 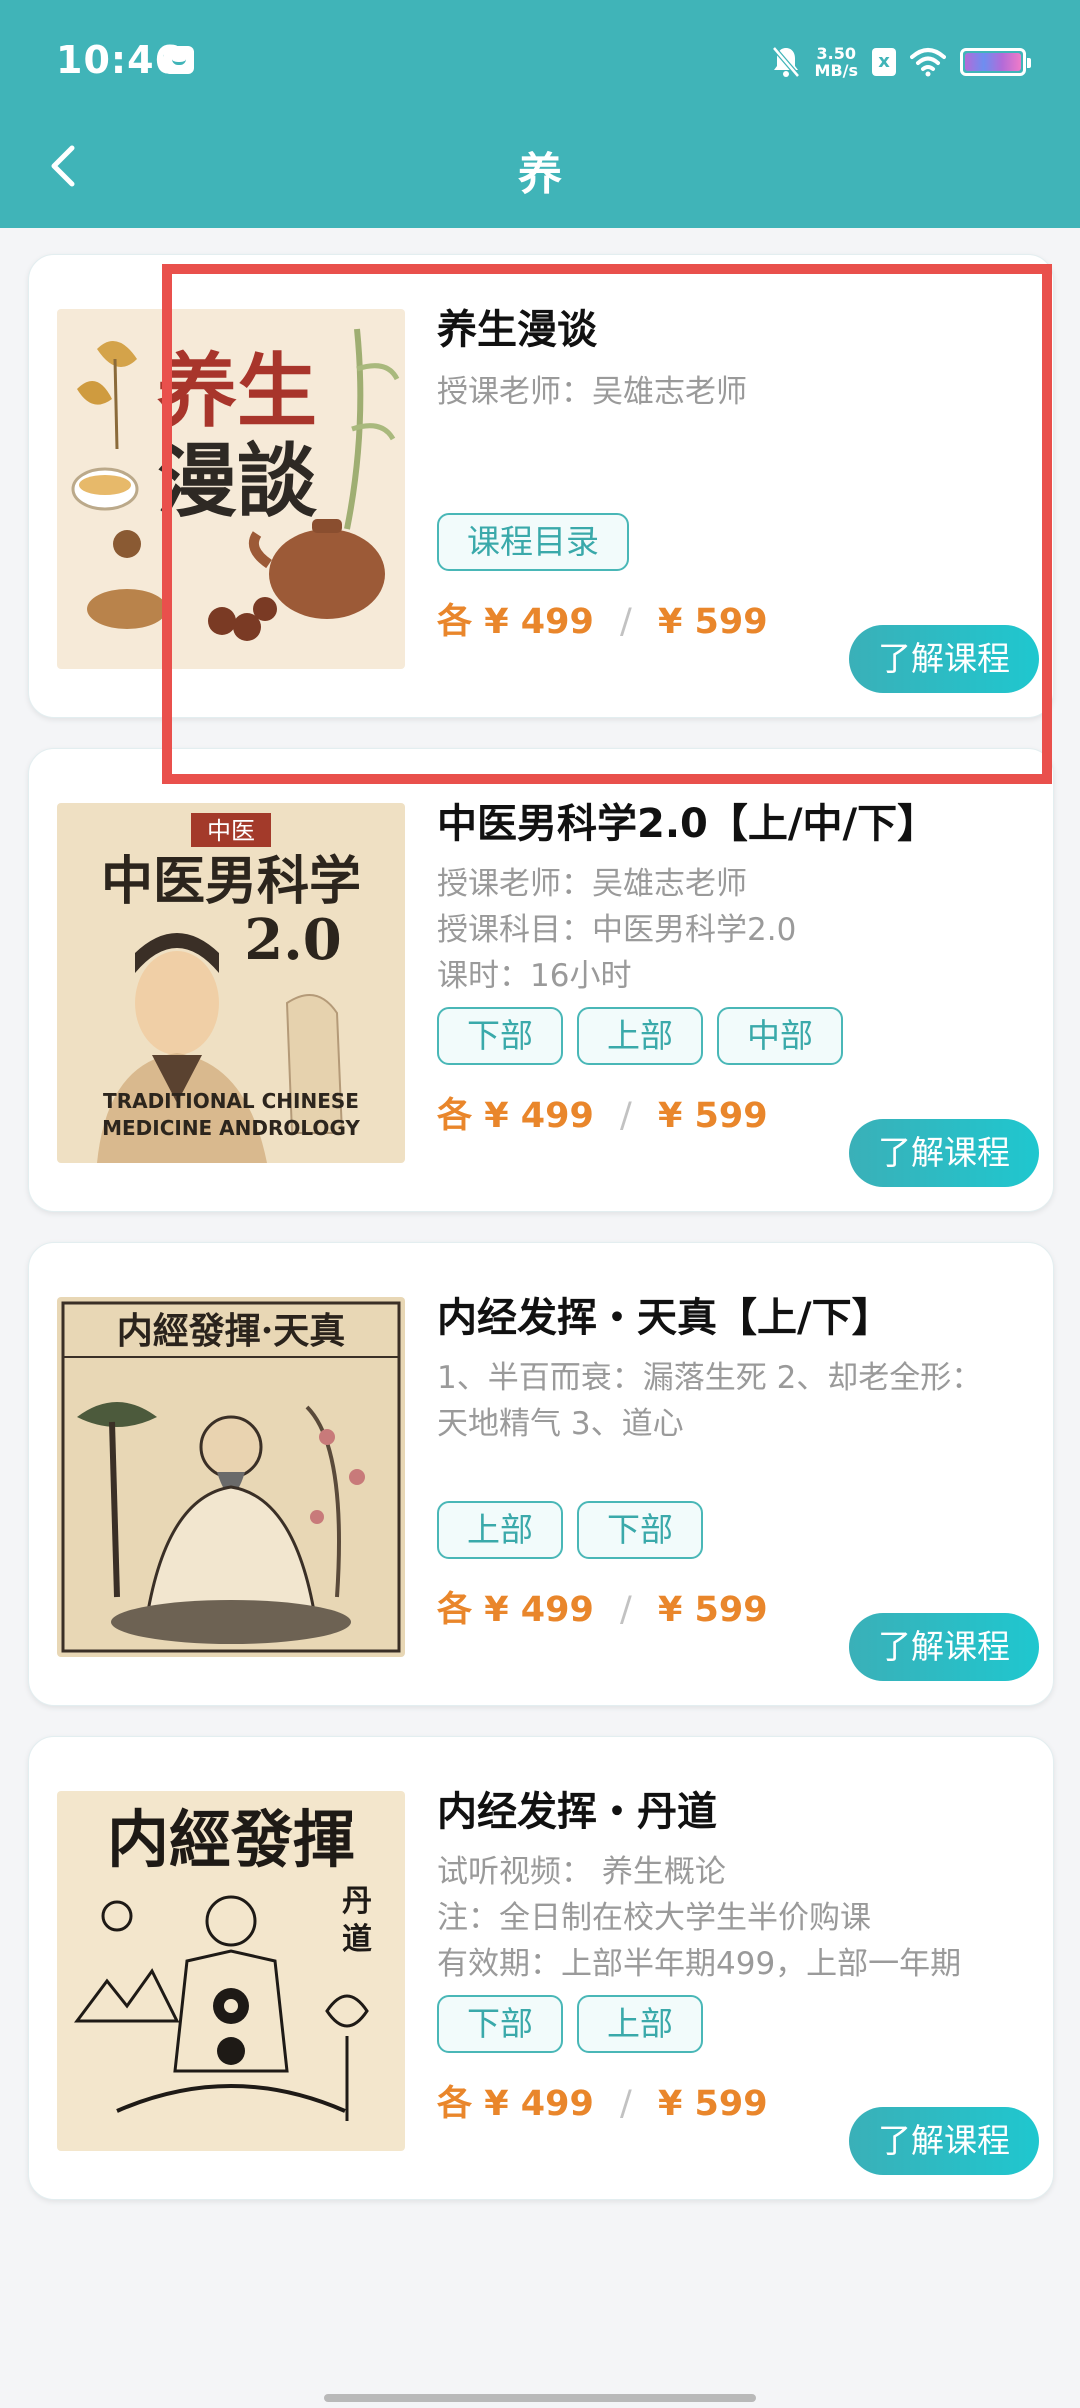 I want to click on course-cover-image: 内經發揮 丹 道, so click(x=231, y=1971).